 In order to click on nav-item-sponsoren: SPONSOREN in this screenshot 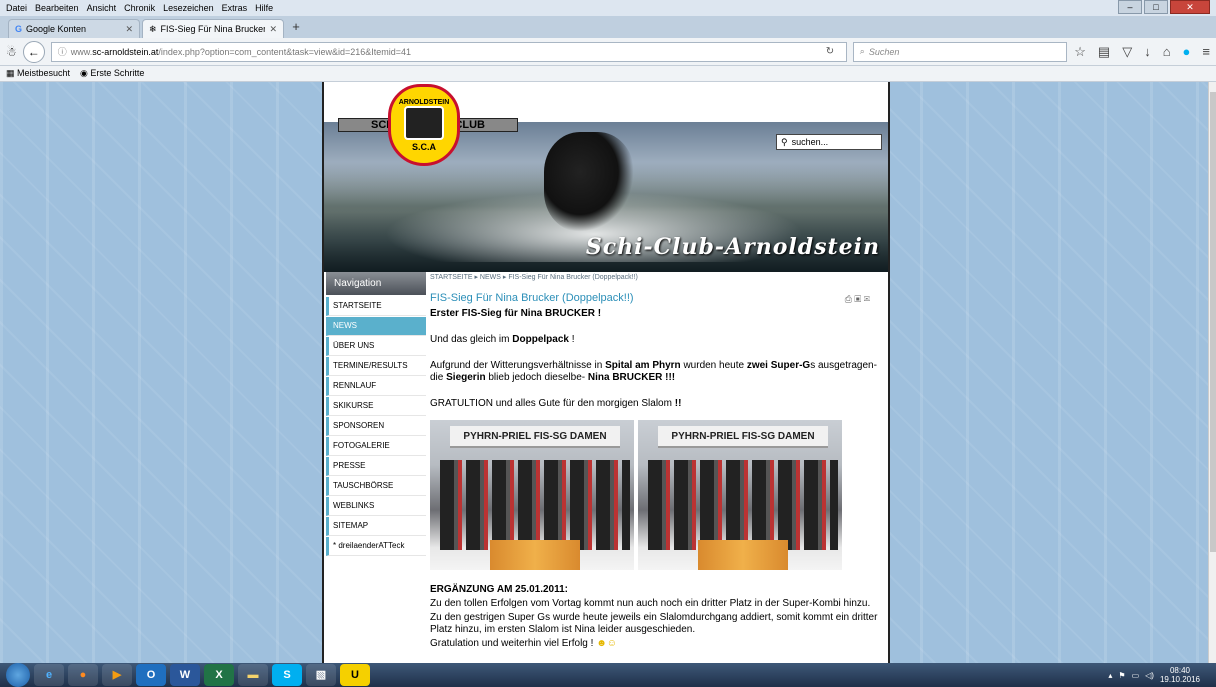, I will do `click(376, 426)`.